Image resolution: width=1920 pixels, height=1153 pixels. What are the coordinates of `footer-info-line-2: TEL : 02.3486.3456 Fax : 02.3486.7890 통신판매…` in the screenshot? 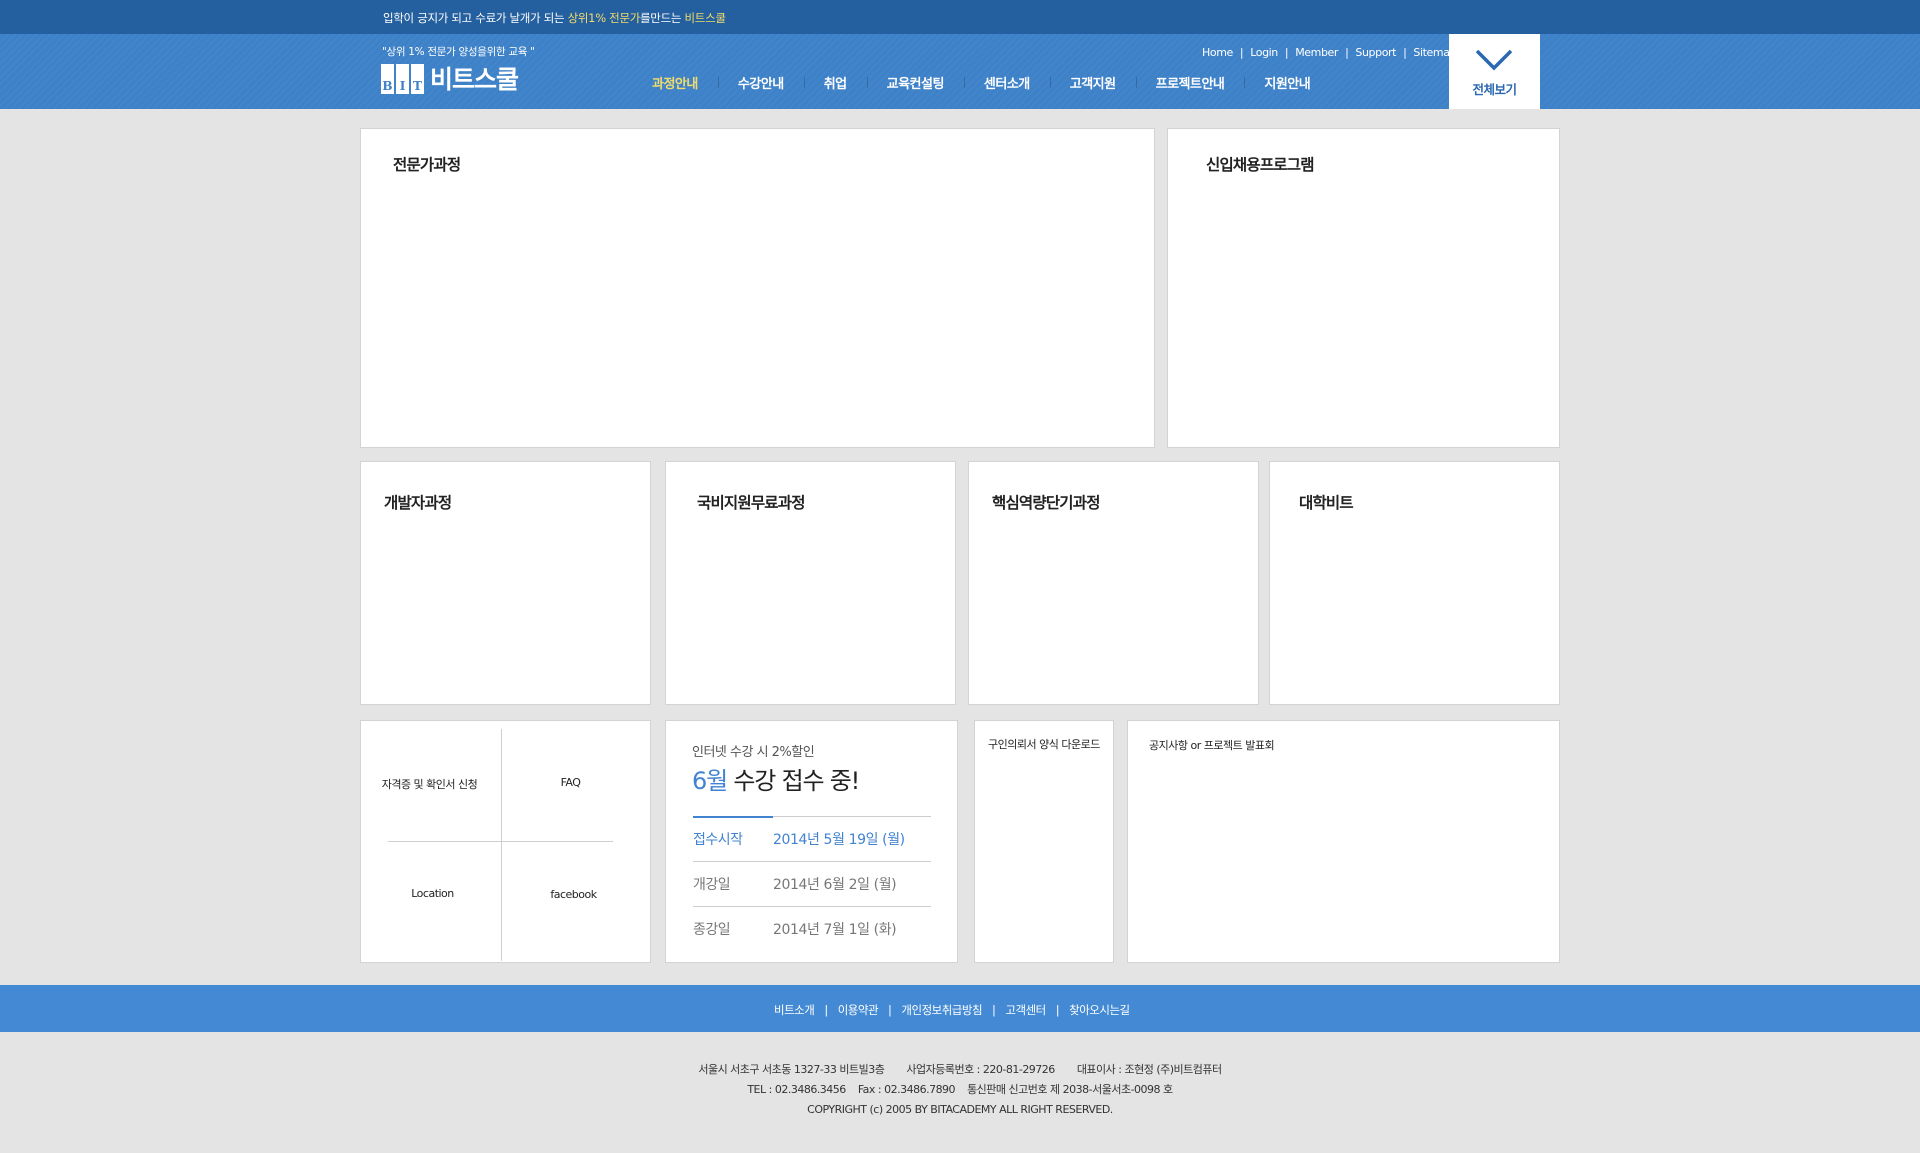 It's located at (960, 1090).